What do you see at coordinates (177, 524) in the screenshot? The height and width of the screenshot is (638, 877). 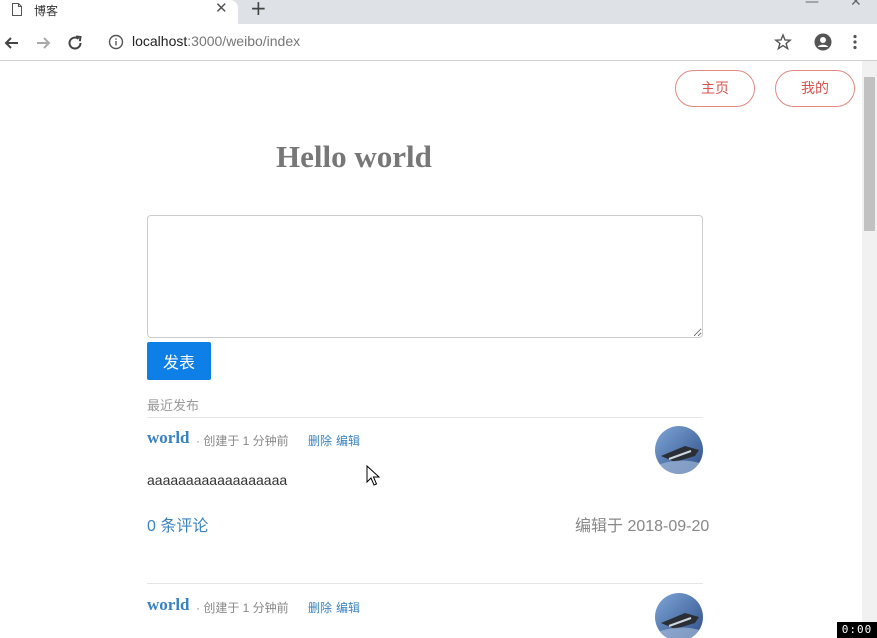 I see `comments-link: 0 条评论` at bounding box center [177, 524].